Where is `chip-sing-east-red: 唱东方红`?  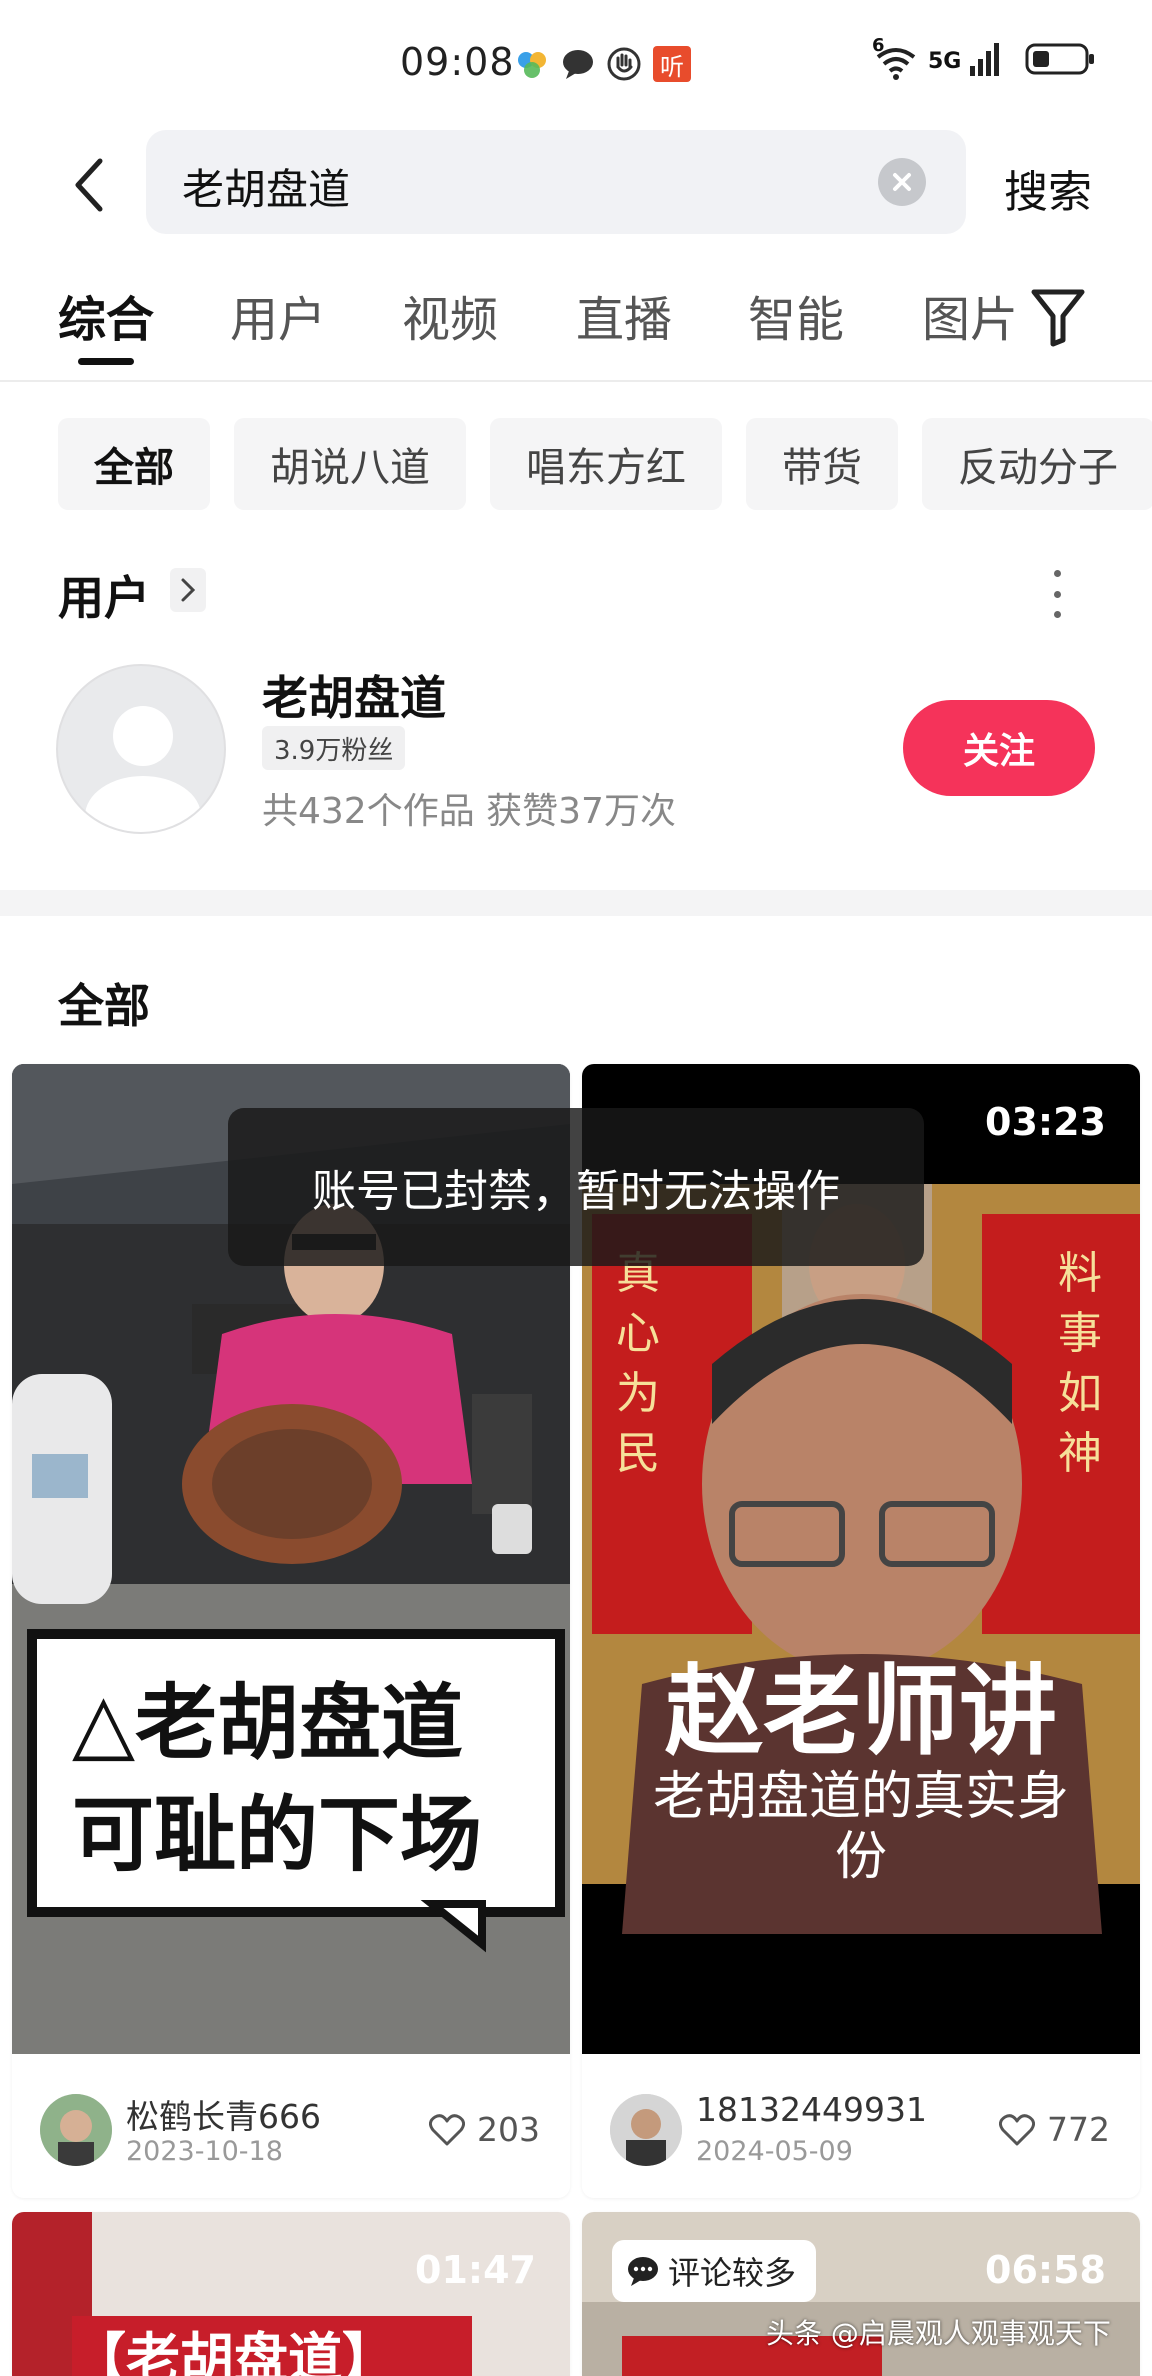 chip-sing-east-red: 唱东方红 is located at coordinates (606, 464).